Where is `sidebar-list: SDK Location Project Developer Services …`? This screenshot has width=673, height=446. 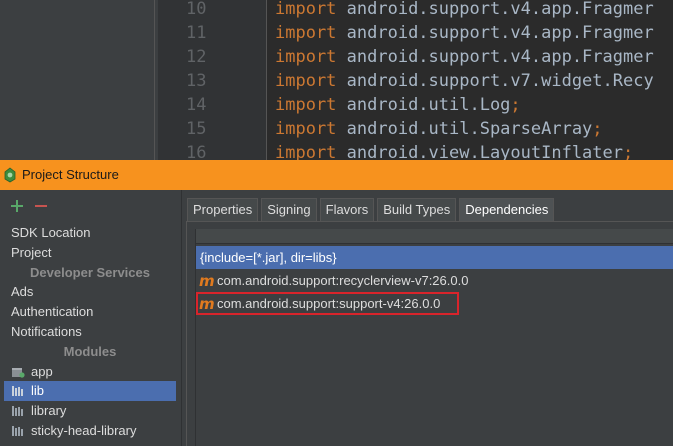 sidebar-list: SDK Location Project Developer Services … is located at coordinates (90, 332).